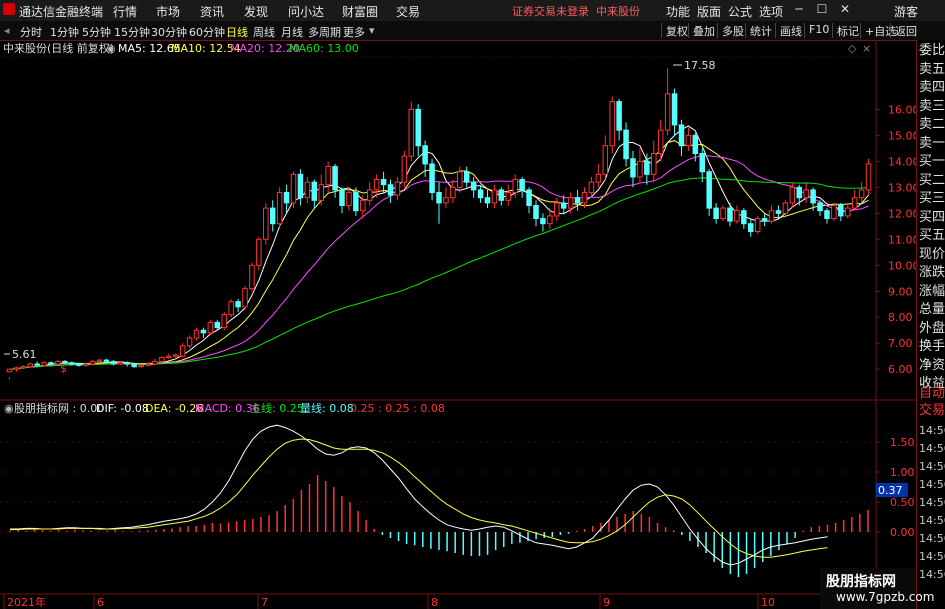 This screenshot has height=609, width=945. Describe the element at coordinates (932, 272) in the screenshot. I see `quote-field-label: 涨跌` at that location.